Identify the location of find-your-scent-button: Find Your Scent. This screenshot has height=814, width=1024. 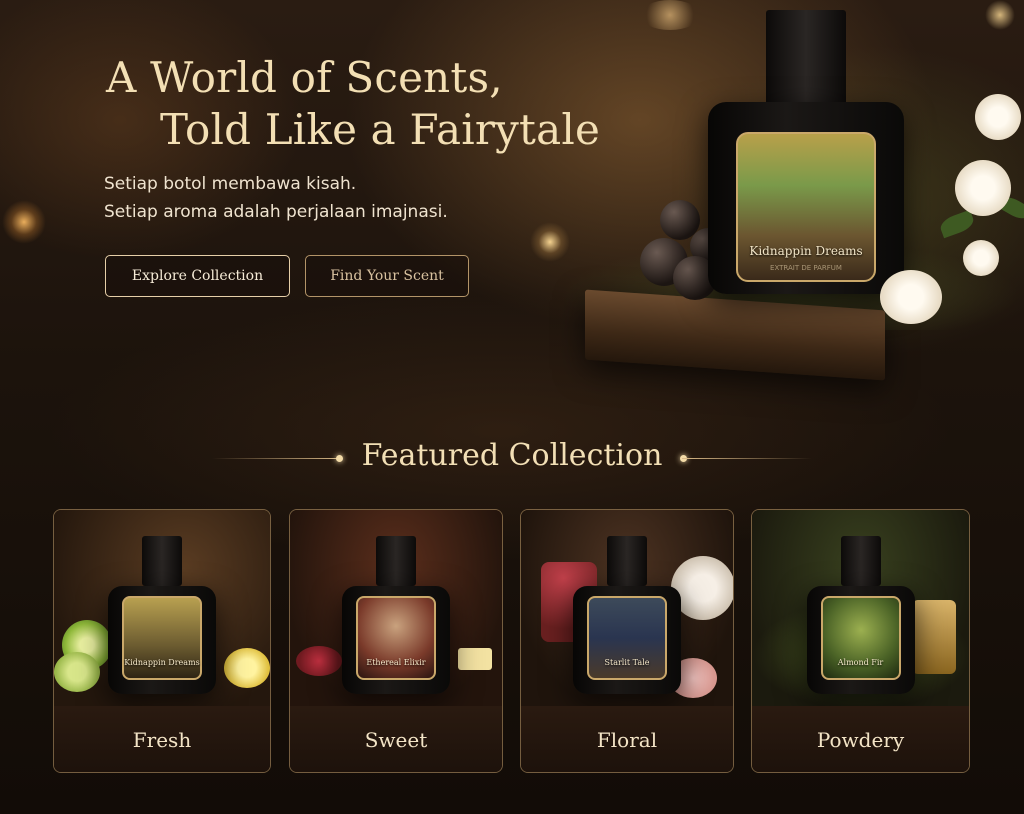
(387, 276).